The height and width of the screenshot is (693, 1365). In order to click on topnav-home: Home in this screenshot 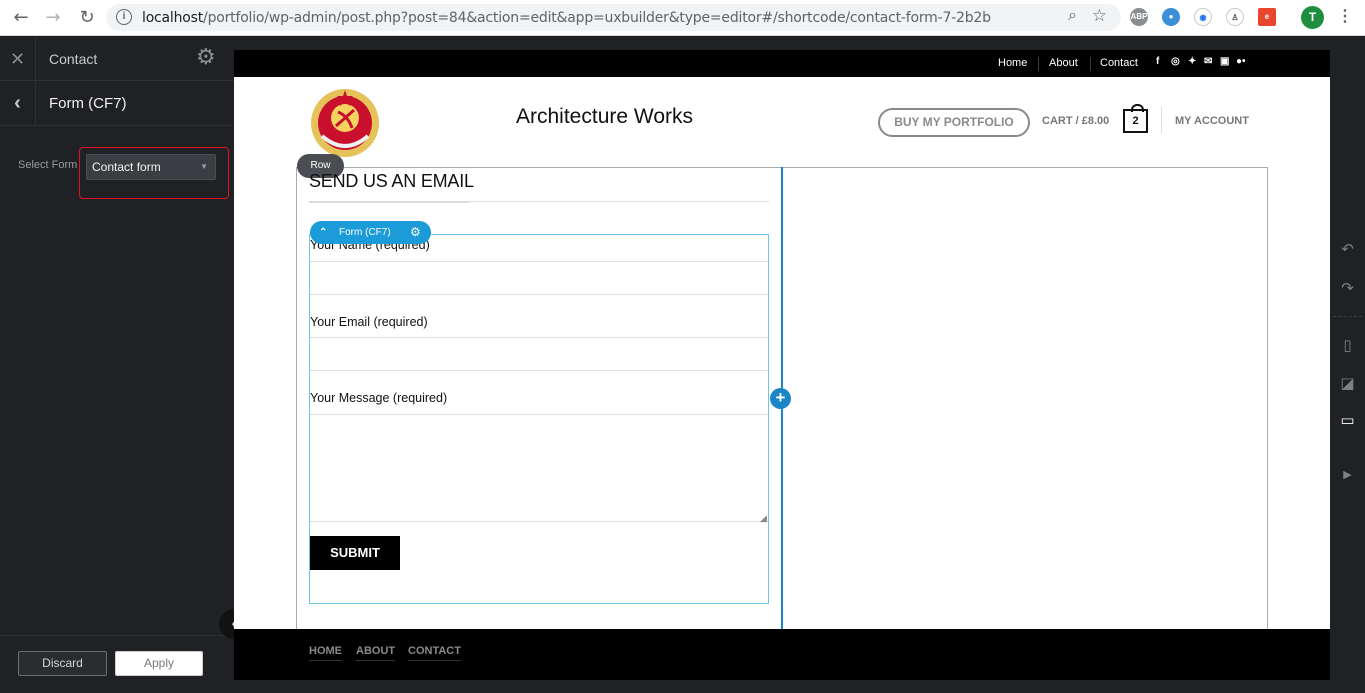, I will do `click(1012, 63)`.